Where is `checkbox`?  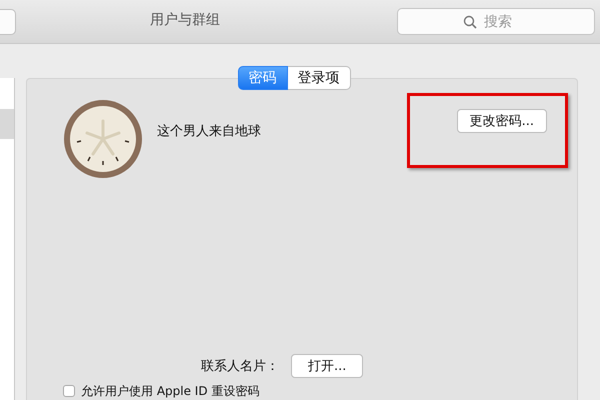 checkbox is located at coordinates (69, 391).